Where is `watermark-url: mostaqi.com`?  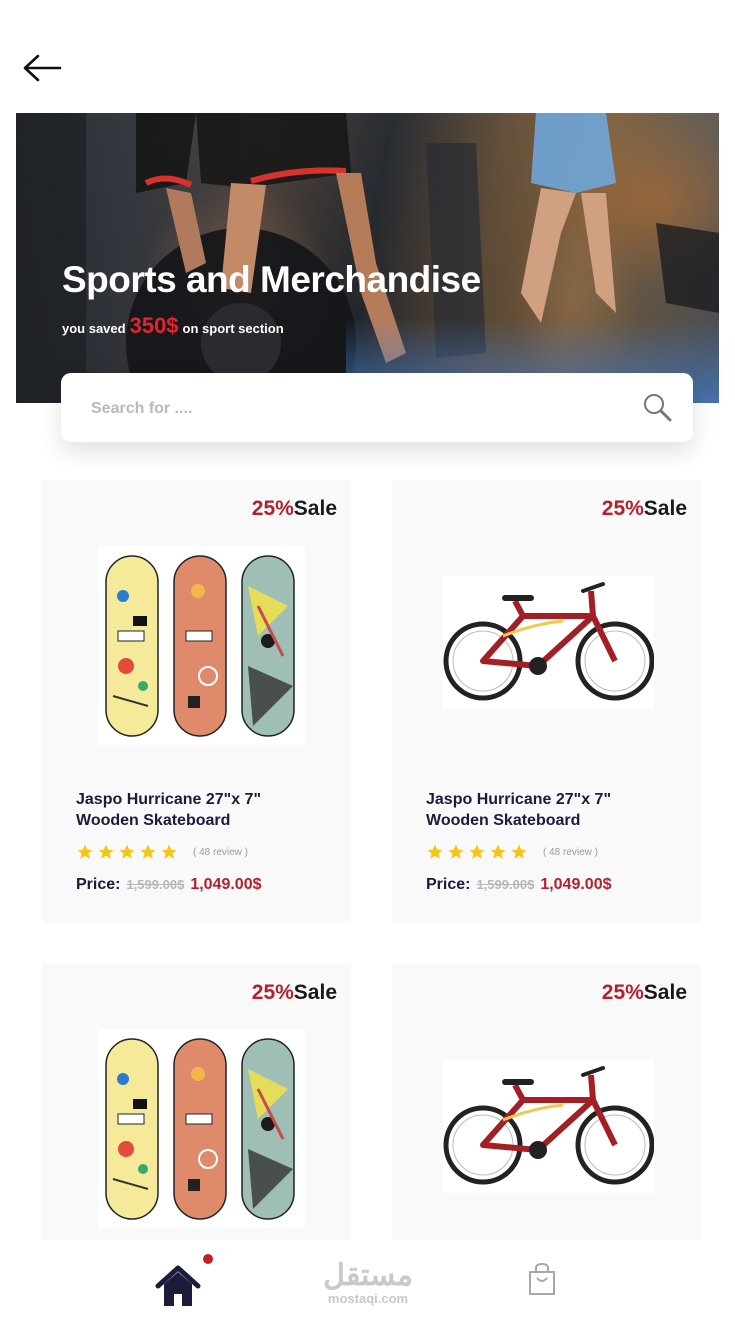
watermark-url: mostaqi.com is located at coordinates (368, 1298).